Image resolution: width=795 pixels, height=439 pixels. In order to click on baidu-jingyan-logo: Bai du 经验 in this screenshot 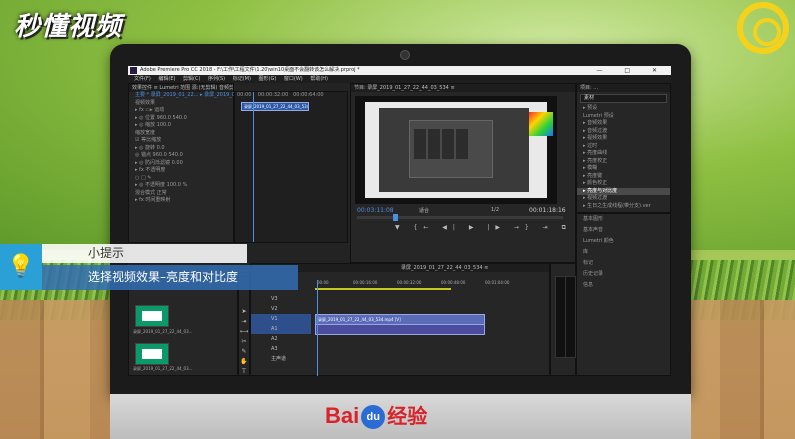, I will do `click(376, 415)`.